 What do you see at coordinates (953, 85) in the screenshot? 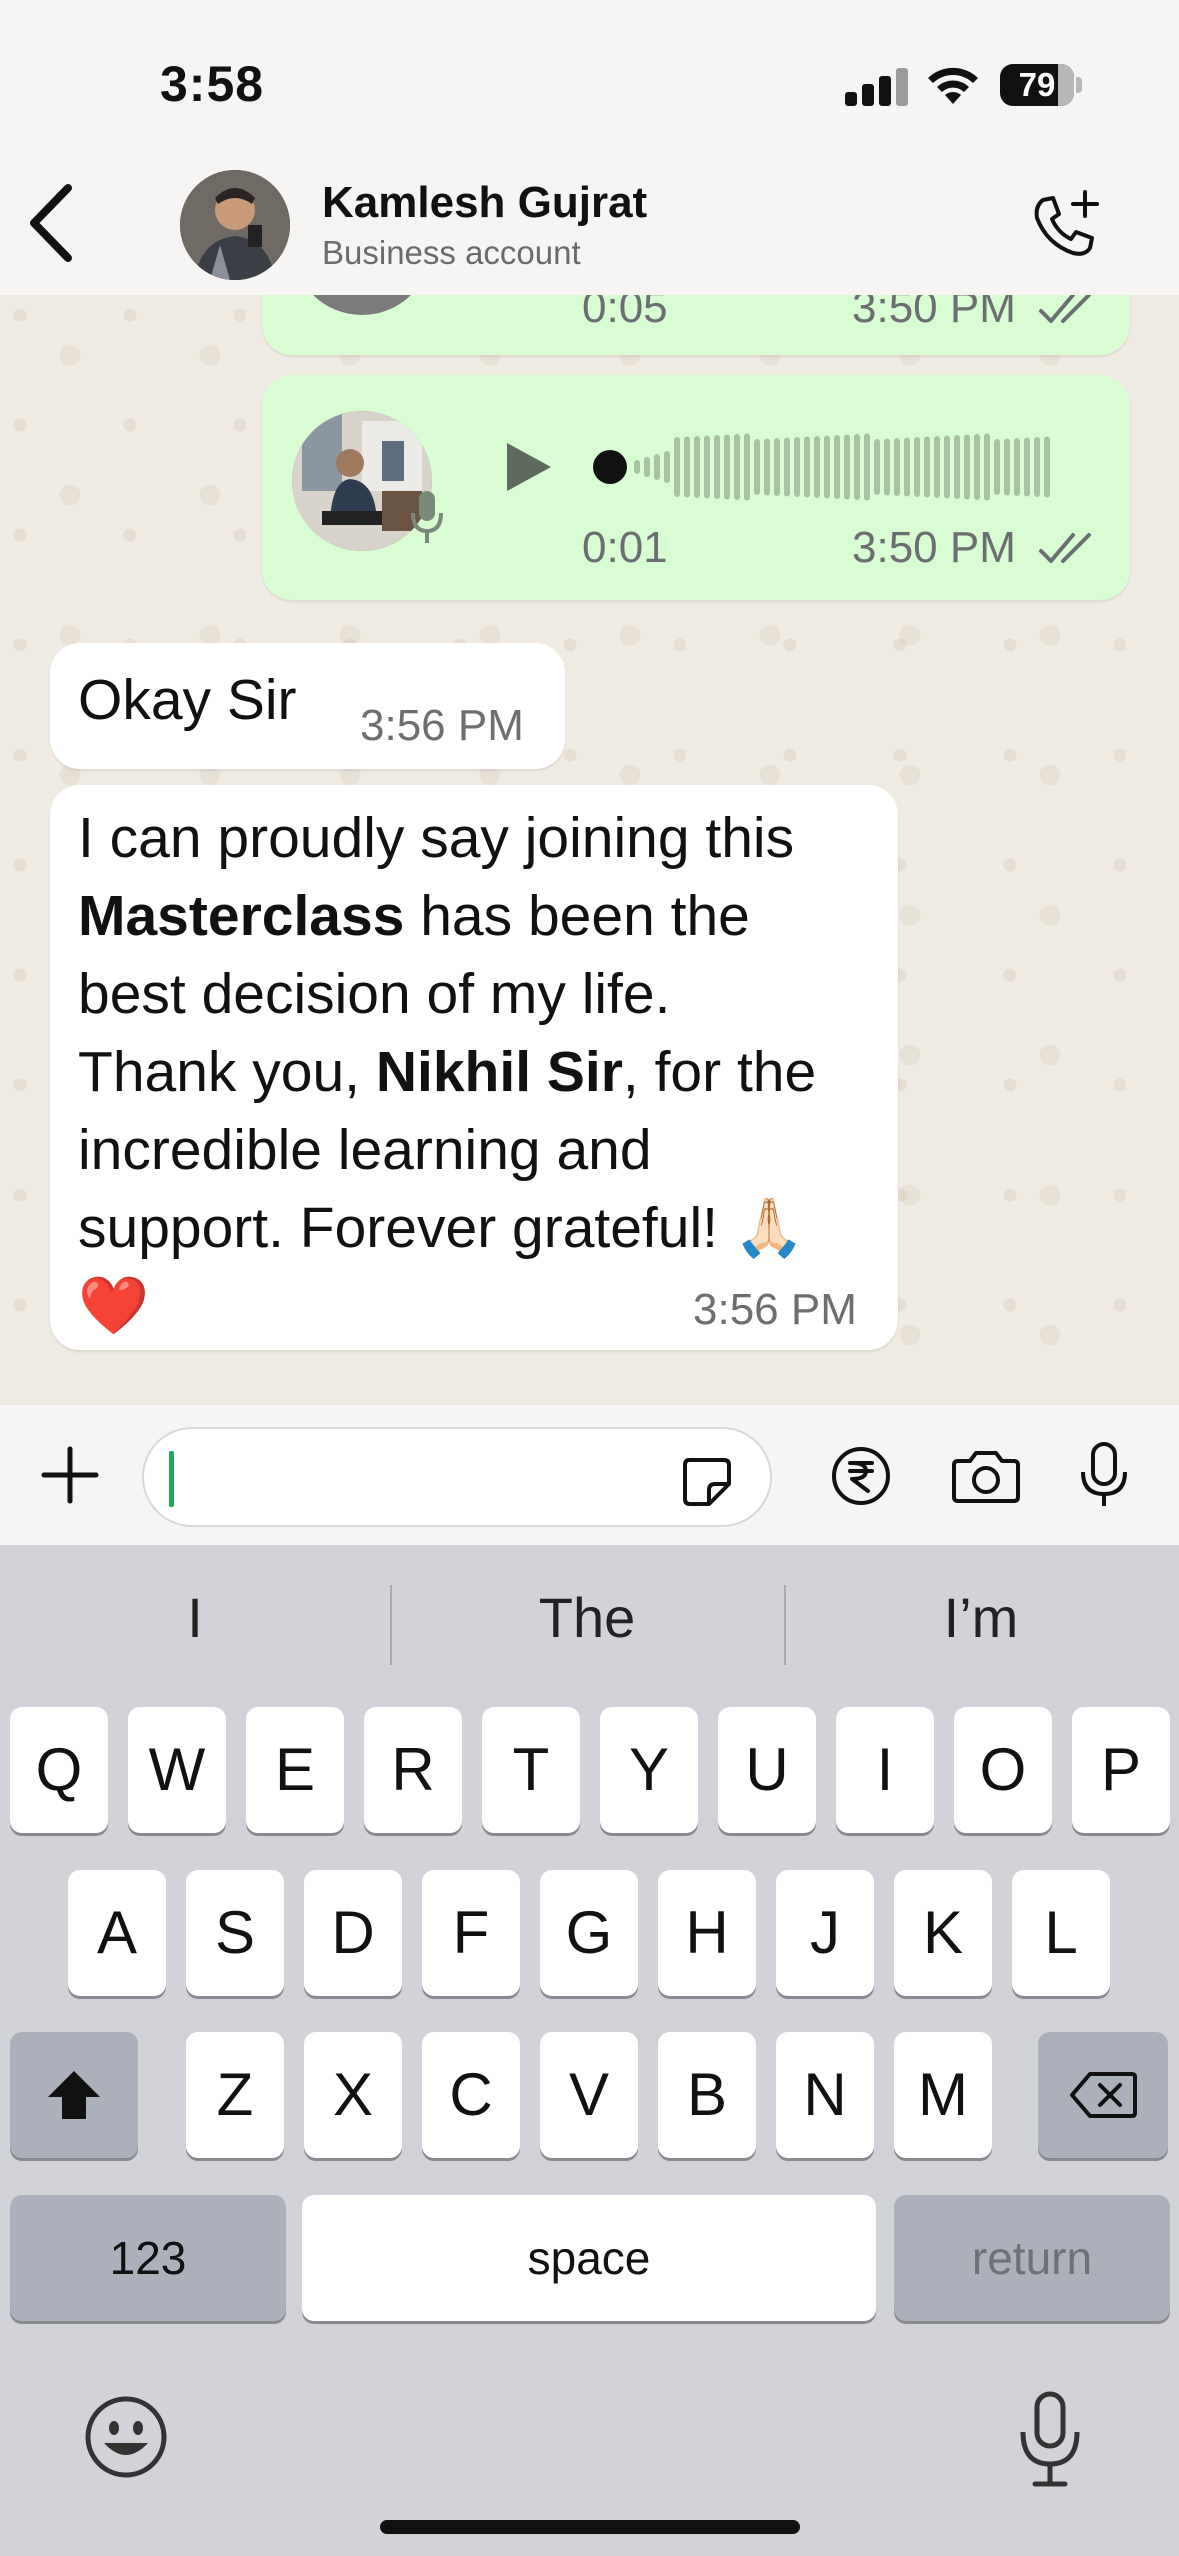
I see `wifi-icon` at bounding box center [953, 85].